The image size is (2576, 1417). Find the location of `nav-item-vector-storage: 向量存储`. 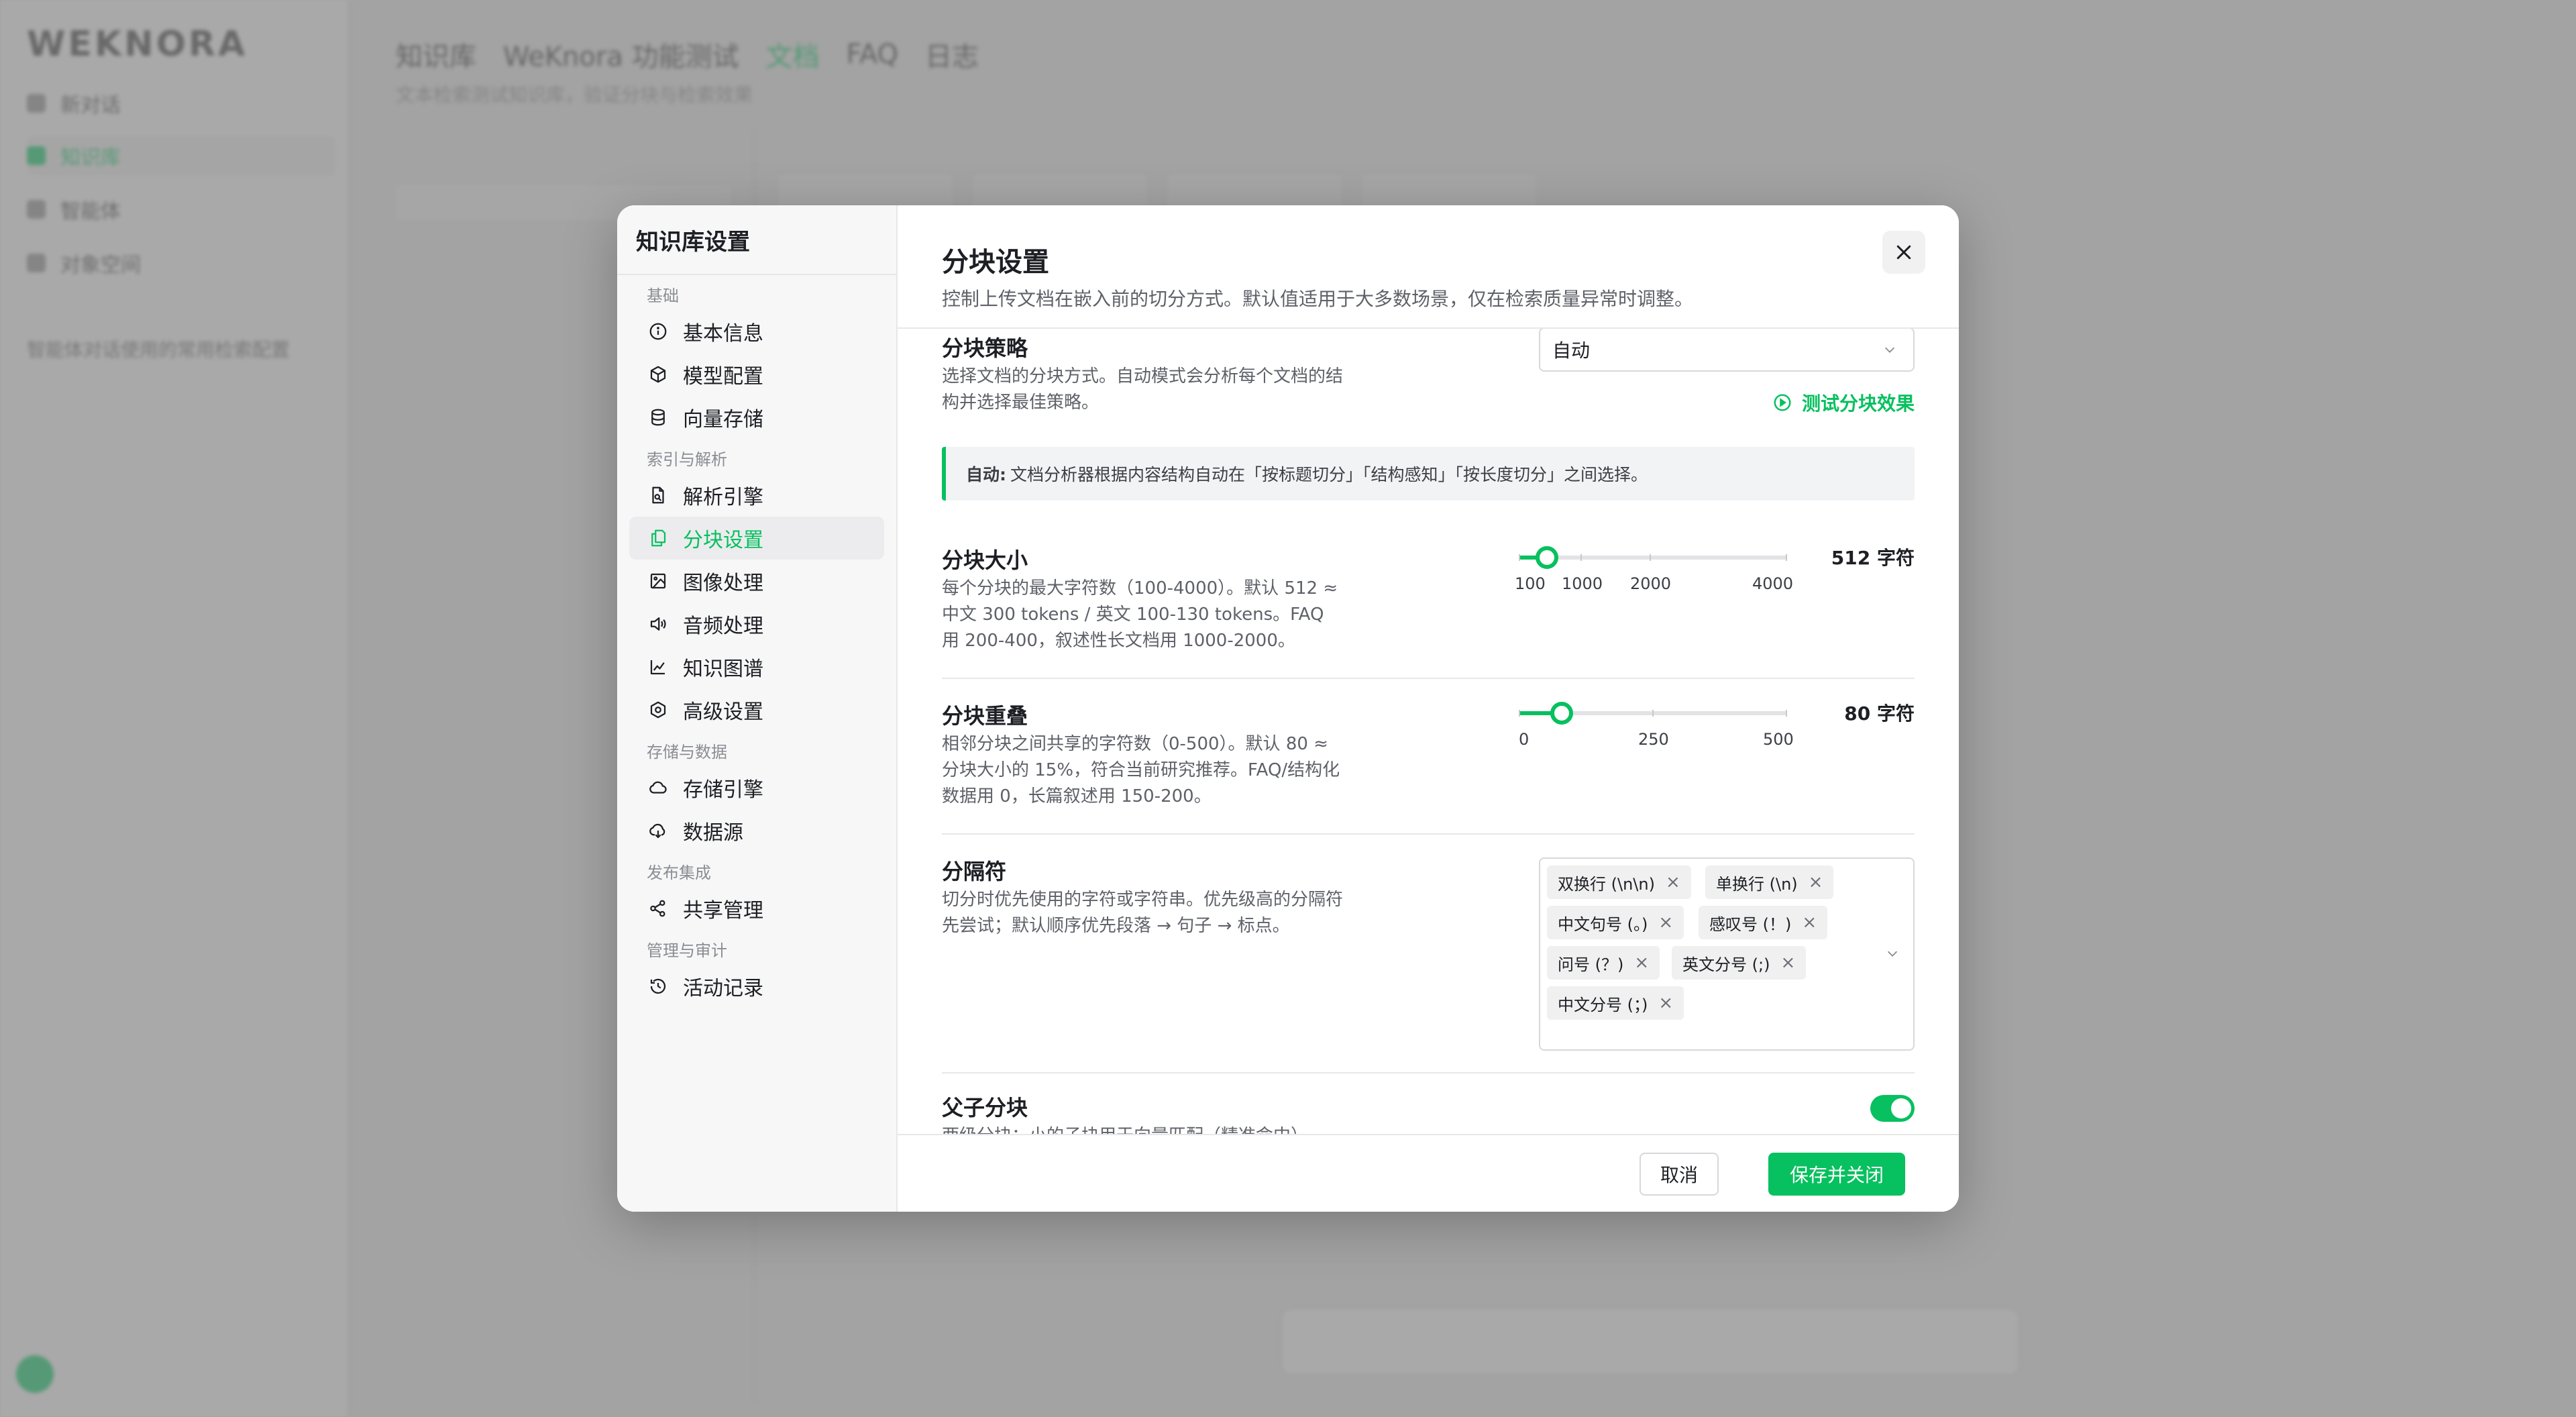

nav-item-vector-storage: 向量存储 is located at coordinates (756, 417).